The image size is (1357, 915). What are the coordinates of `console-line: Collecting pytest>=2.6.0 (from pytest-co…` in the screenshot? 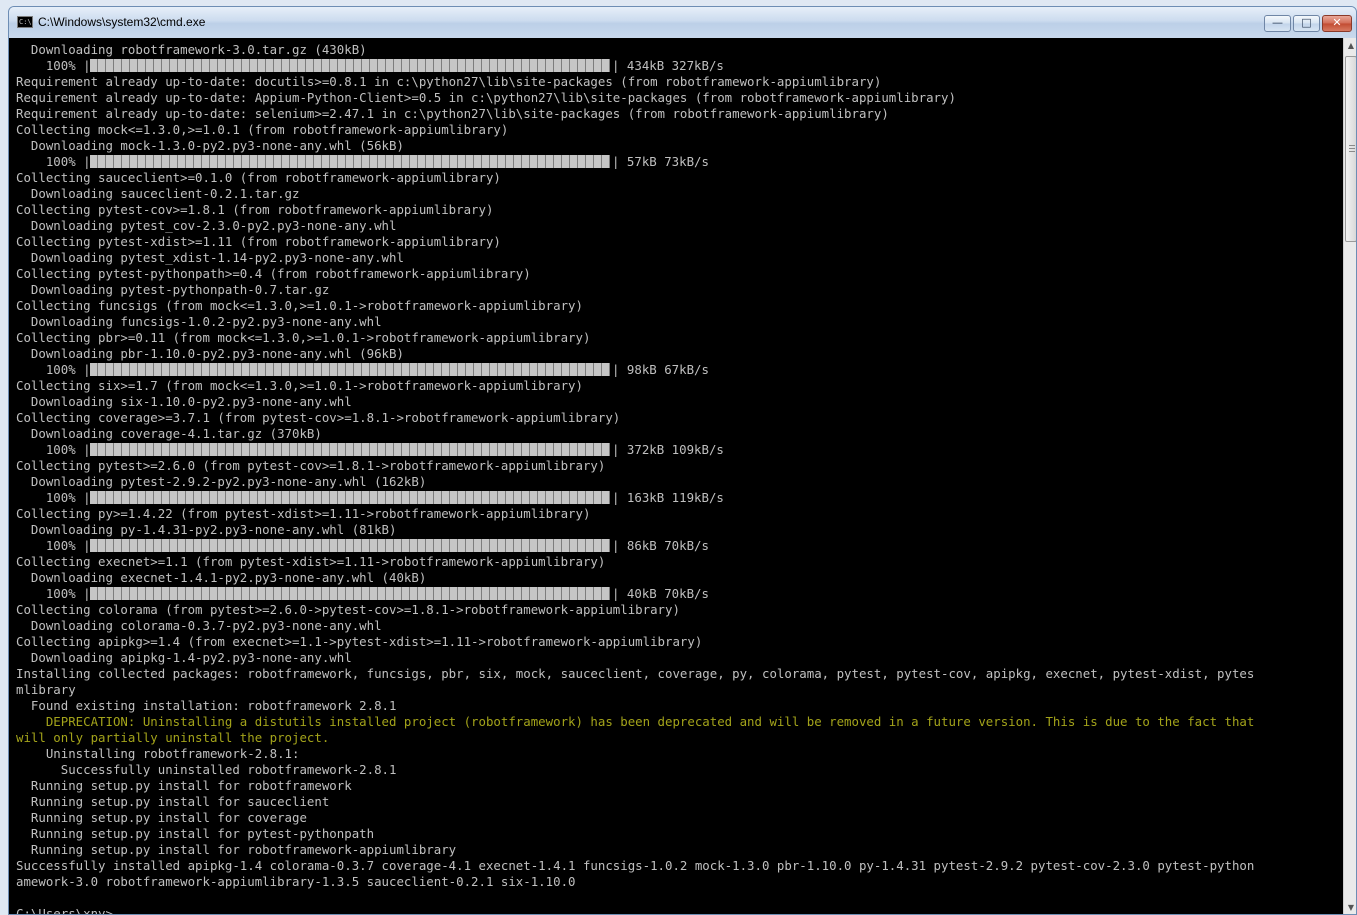 It's located at (311, 465).